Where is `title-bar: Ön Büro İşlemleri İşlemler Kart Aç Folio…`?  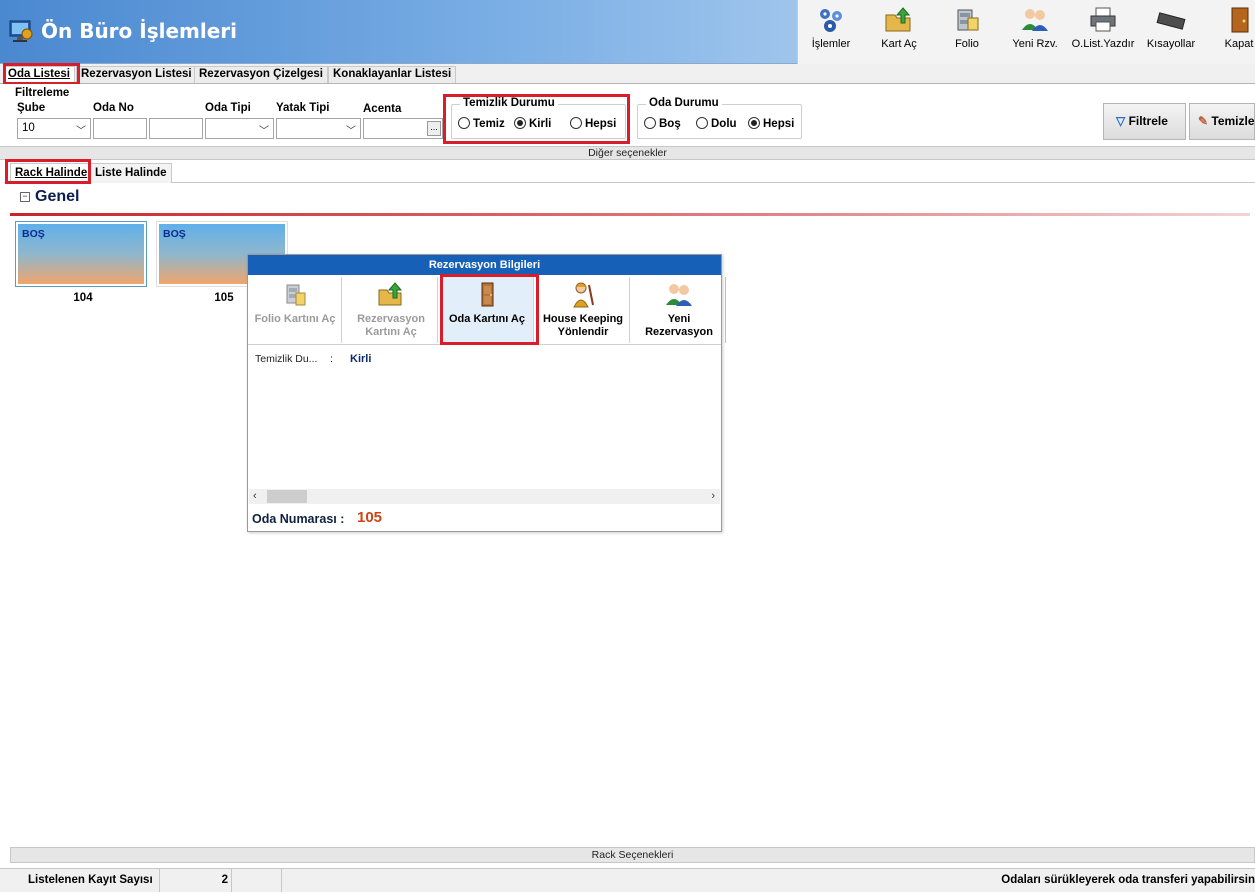
title-bar: Ön Büro İşlemleri İşlemler Kart Aç Folio… is located at coordinates (627, 32).